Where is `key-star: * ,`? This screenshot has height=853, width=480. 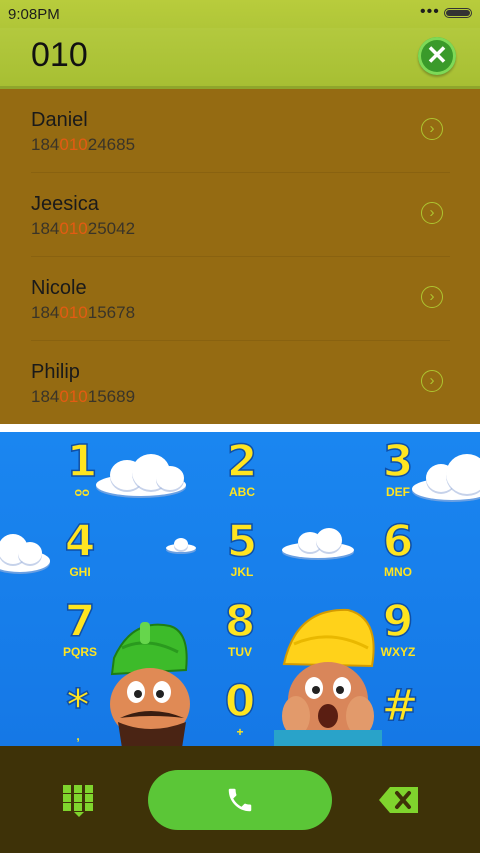
key-star: * , is located at coordinates (78, 713).